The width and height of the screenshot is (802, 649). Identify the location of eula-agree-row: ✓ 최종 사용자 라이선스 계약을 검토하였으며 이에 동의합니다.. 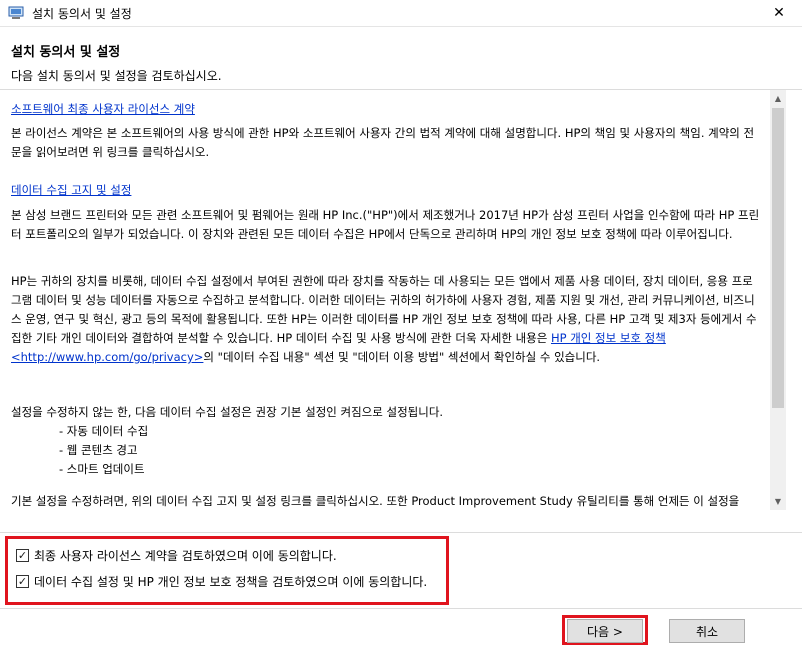
(176, 555).